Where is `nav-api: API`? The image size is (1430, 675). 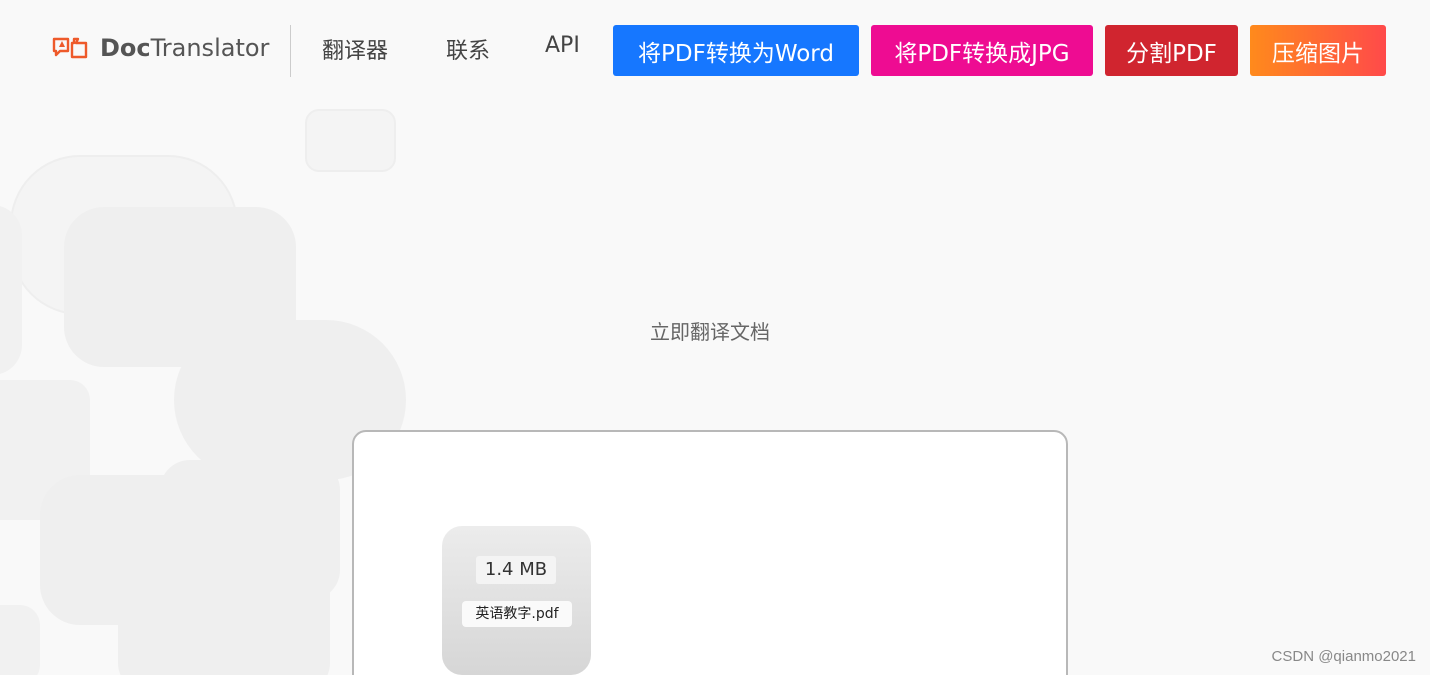
nav-api: API is located at coordinates (562, 45).